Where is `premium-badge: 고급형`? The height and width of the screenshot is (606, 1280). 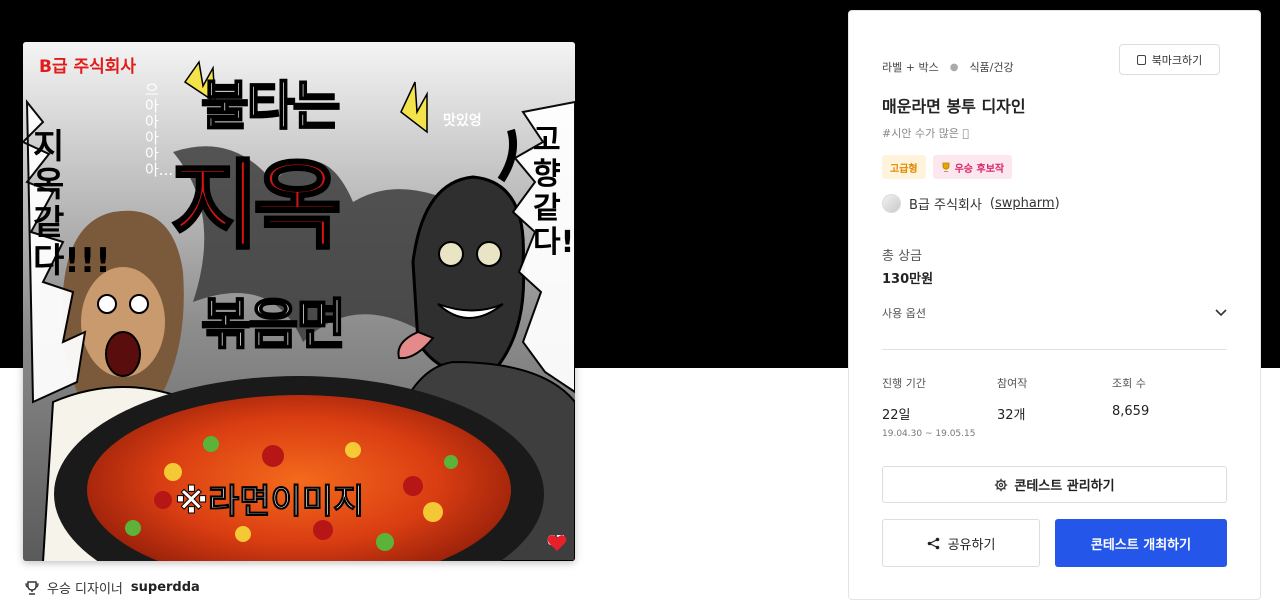
premium-badge: 고급형 is located at coordinates (904, 167).